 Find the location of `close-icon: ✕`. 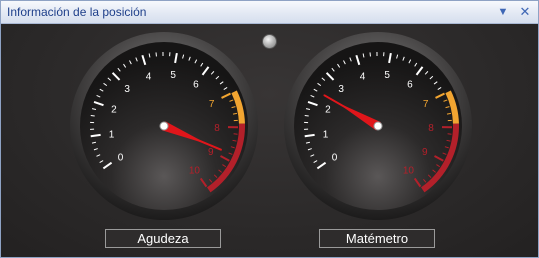

close-icon: ✕ is located at coordinates (525, 11).